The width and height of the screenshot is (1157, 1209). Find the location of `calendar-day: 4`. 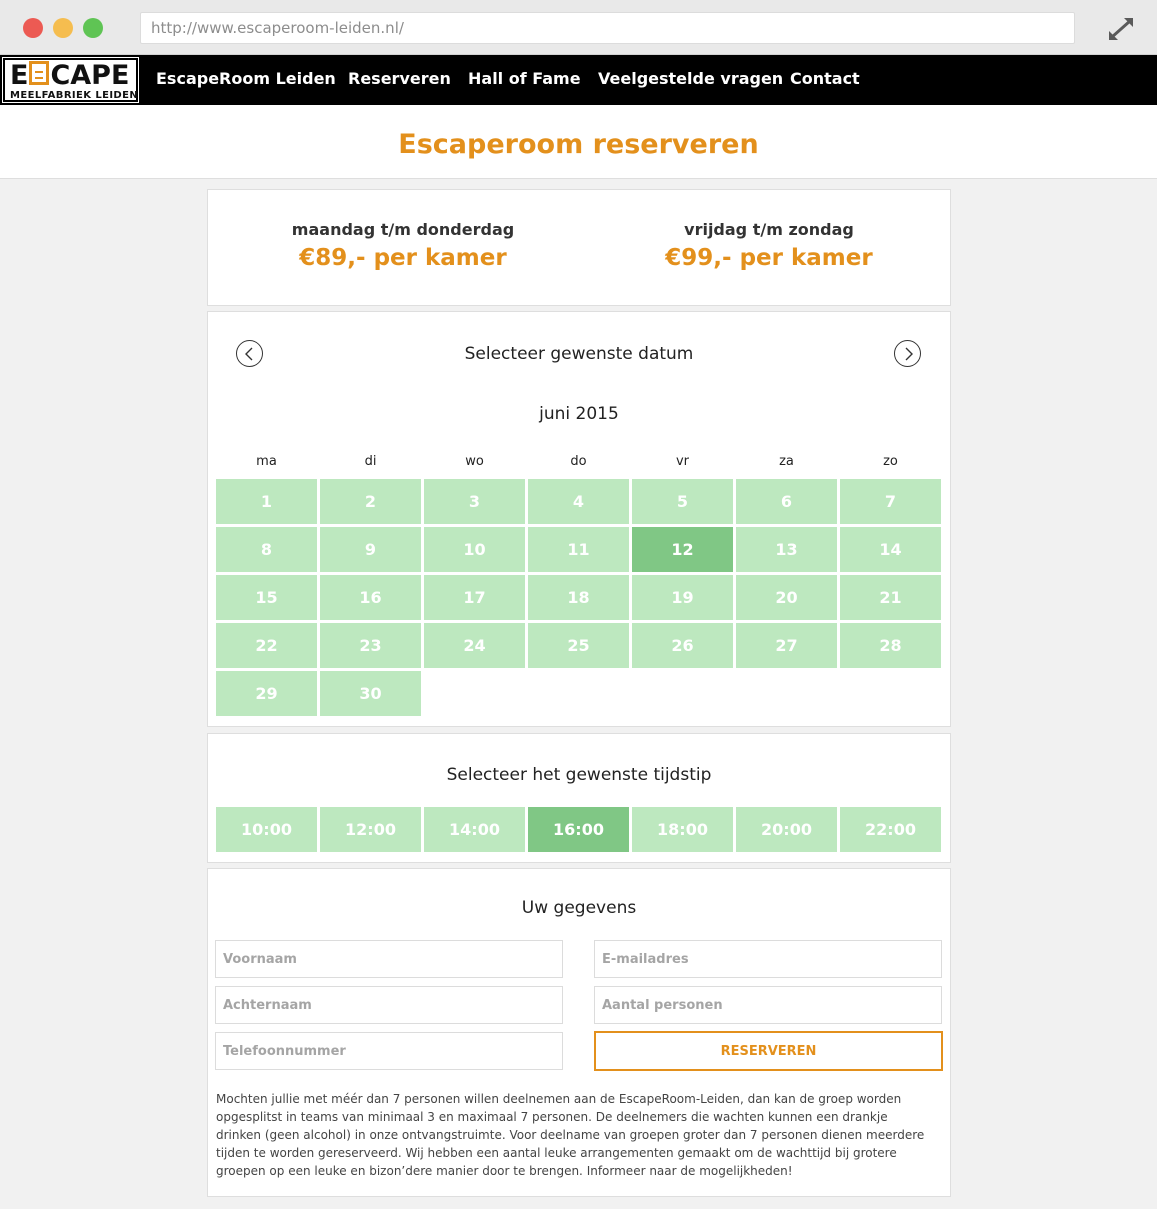

calendar-day: 4 is located at coordinates (578, 501).